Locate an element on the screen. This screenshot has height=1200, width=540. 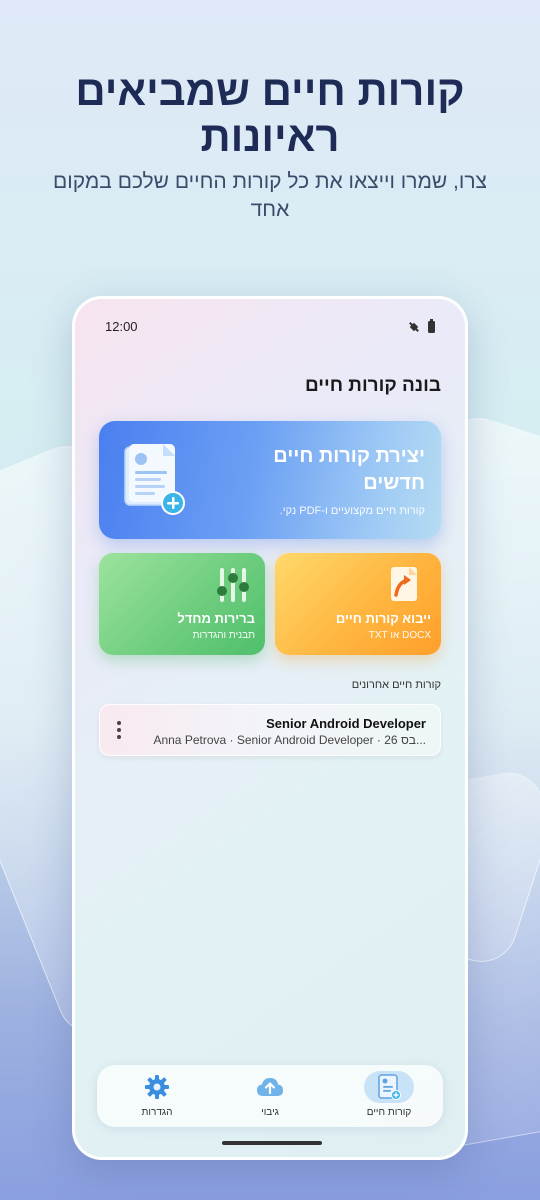
nav-item-settings: הגדרות is located at coordinates (157, 1096).